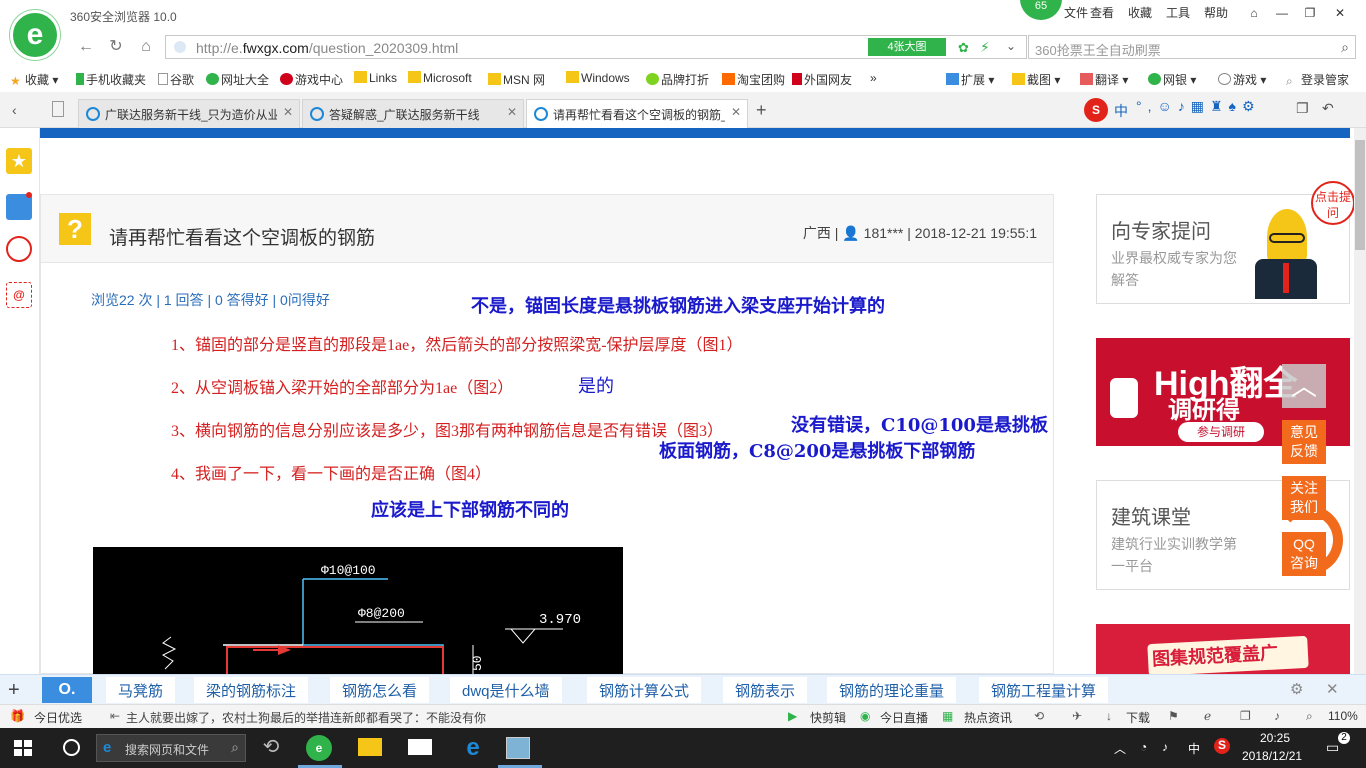  I want to click on quick-clip-label: 快剪辑, so click(828, 717).